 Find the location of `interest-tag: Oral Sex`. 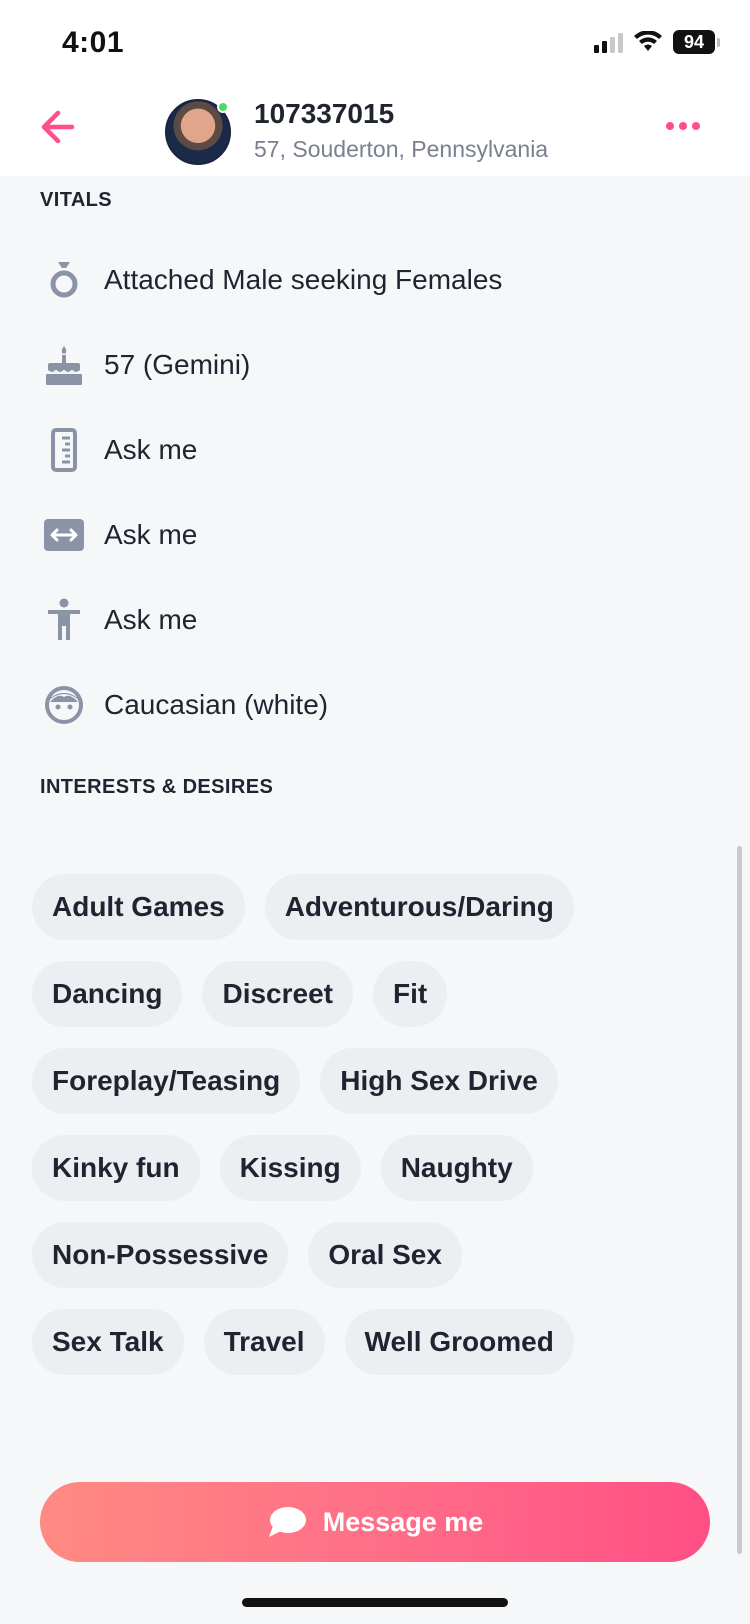

interest-tag: Oral Sex is located at coordinates (385, 1255).